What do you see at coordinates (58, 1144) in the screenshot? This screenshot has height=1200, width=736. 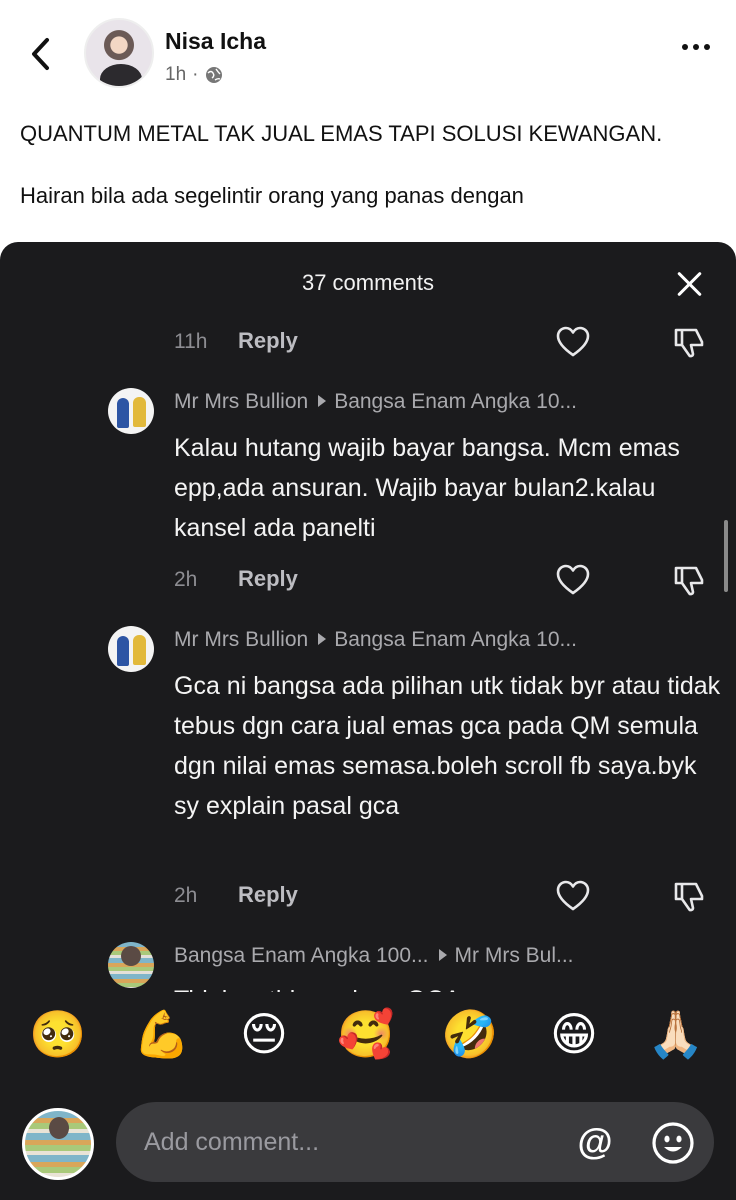 I see `my-avatar` at bounding box center [58, 1144].